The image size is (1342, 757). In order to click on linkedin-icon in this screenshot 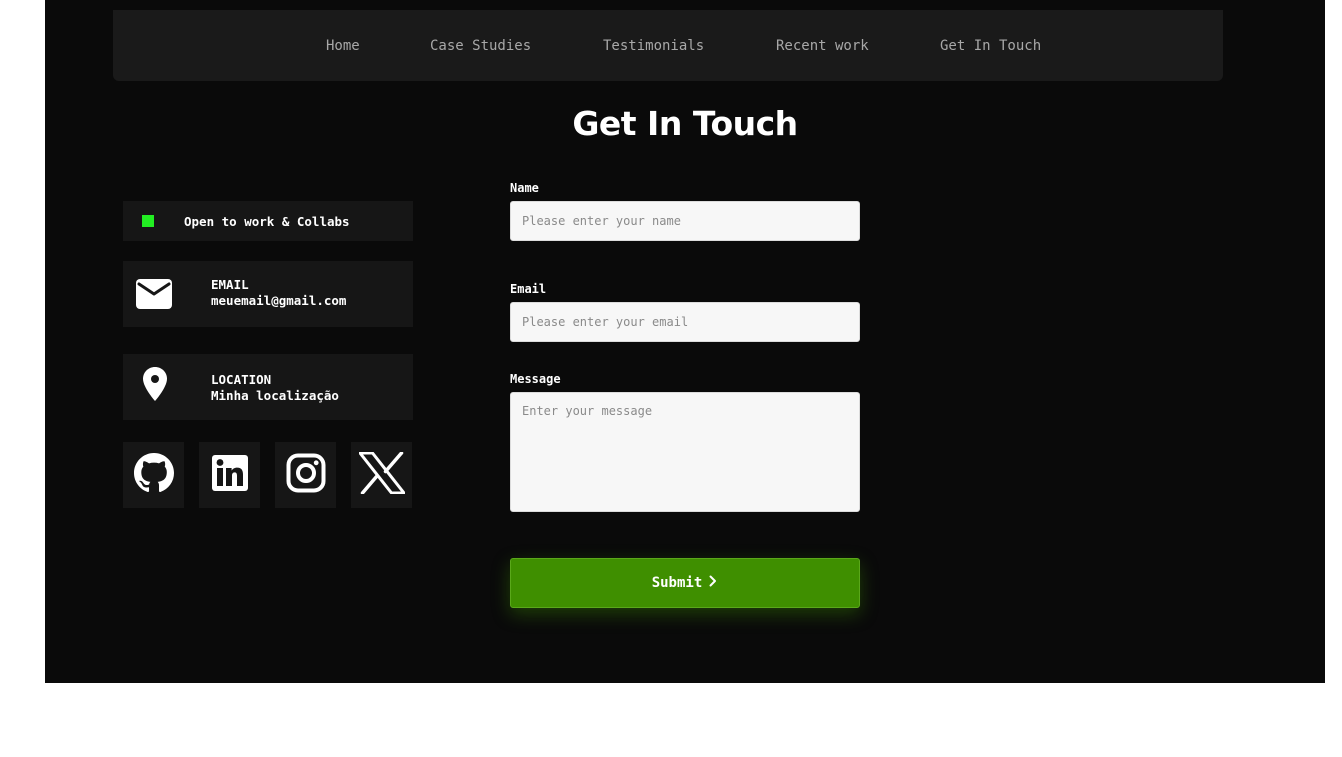, I will do `click(229, 475)`.